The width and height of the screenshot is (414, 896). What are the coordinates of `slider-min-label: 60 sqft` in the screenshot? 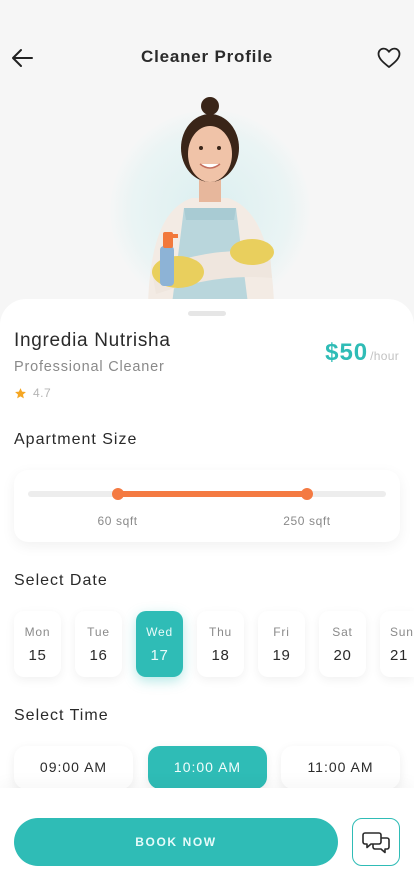 It's located at (117, 521).